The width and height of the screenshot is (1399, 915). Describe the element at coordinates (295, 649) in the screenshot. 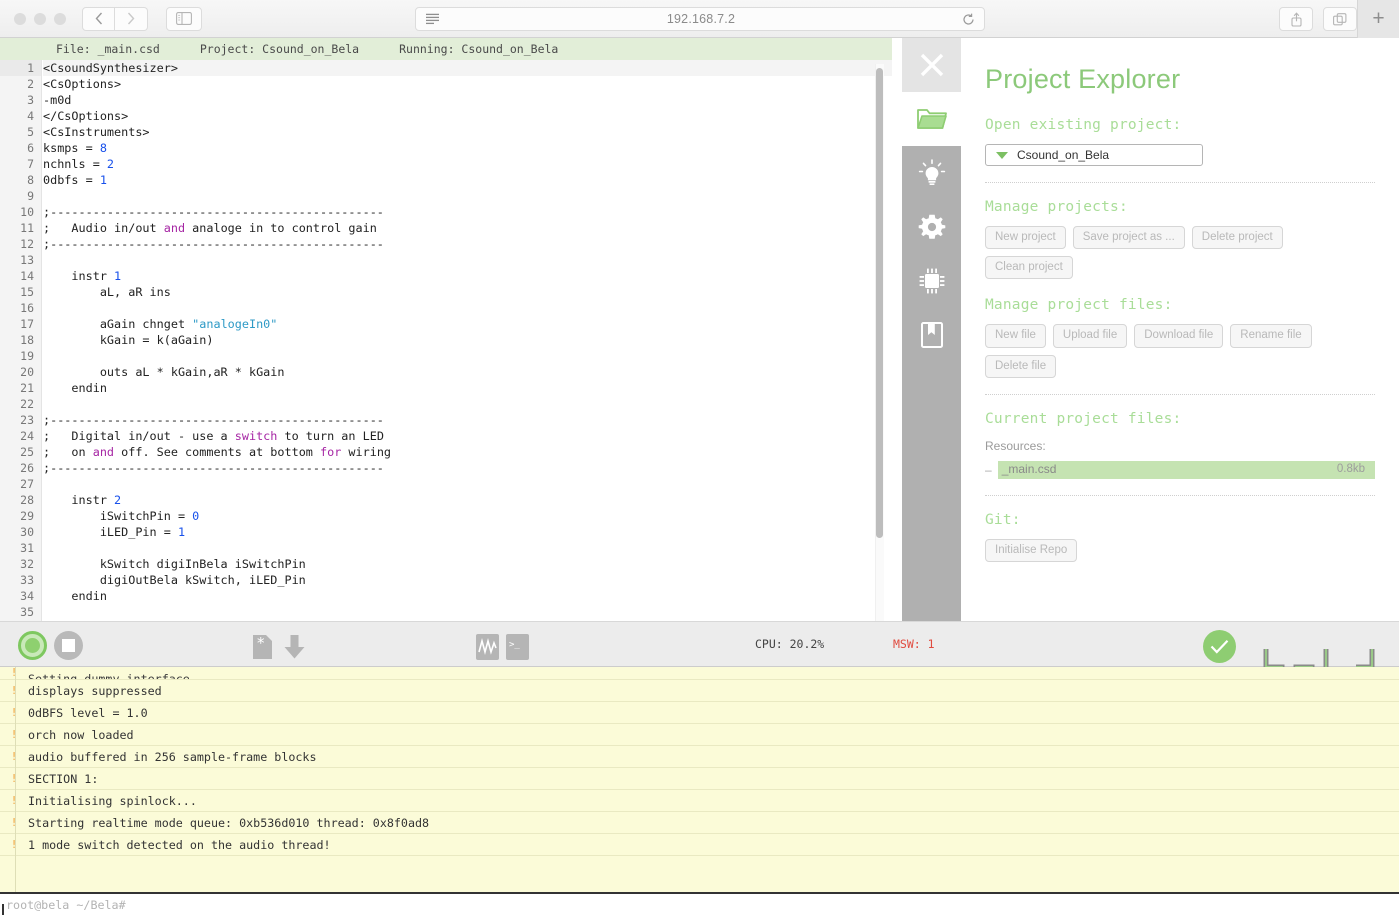

I see `download-button` at that location.